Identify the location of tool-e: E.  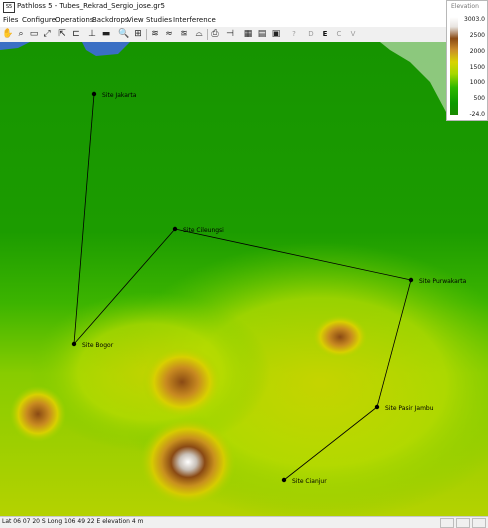
(325, 34).